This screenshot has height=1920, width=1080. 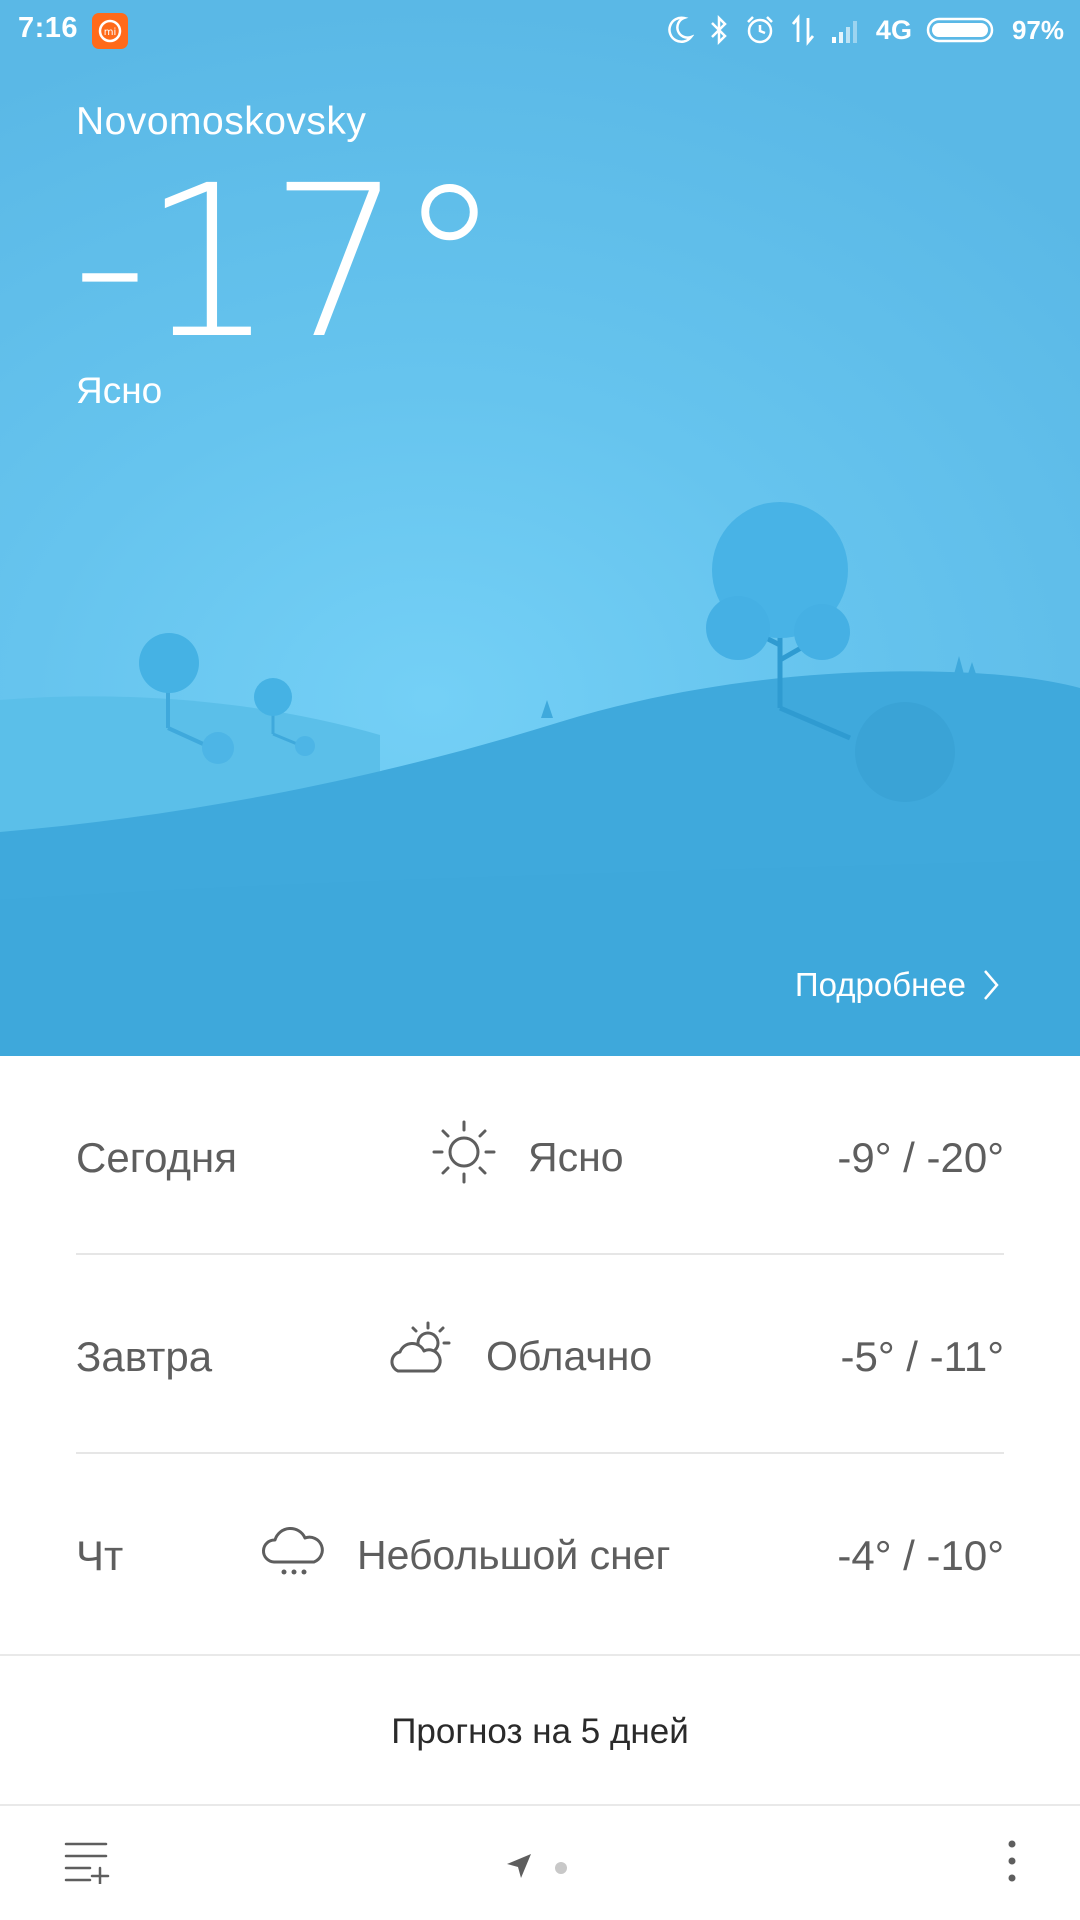 What do you see at coordinates (844, 32) in the screenshot?
I see `signal-icon` at bounding box center [844, 32].